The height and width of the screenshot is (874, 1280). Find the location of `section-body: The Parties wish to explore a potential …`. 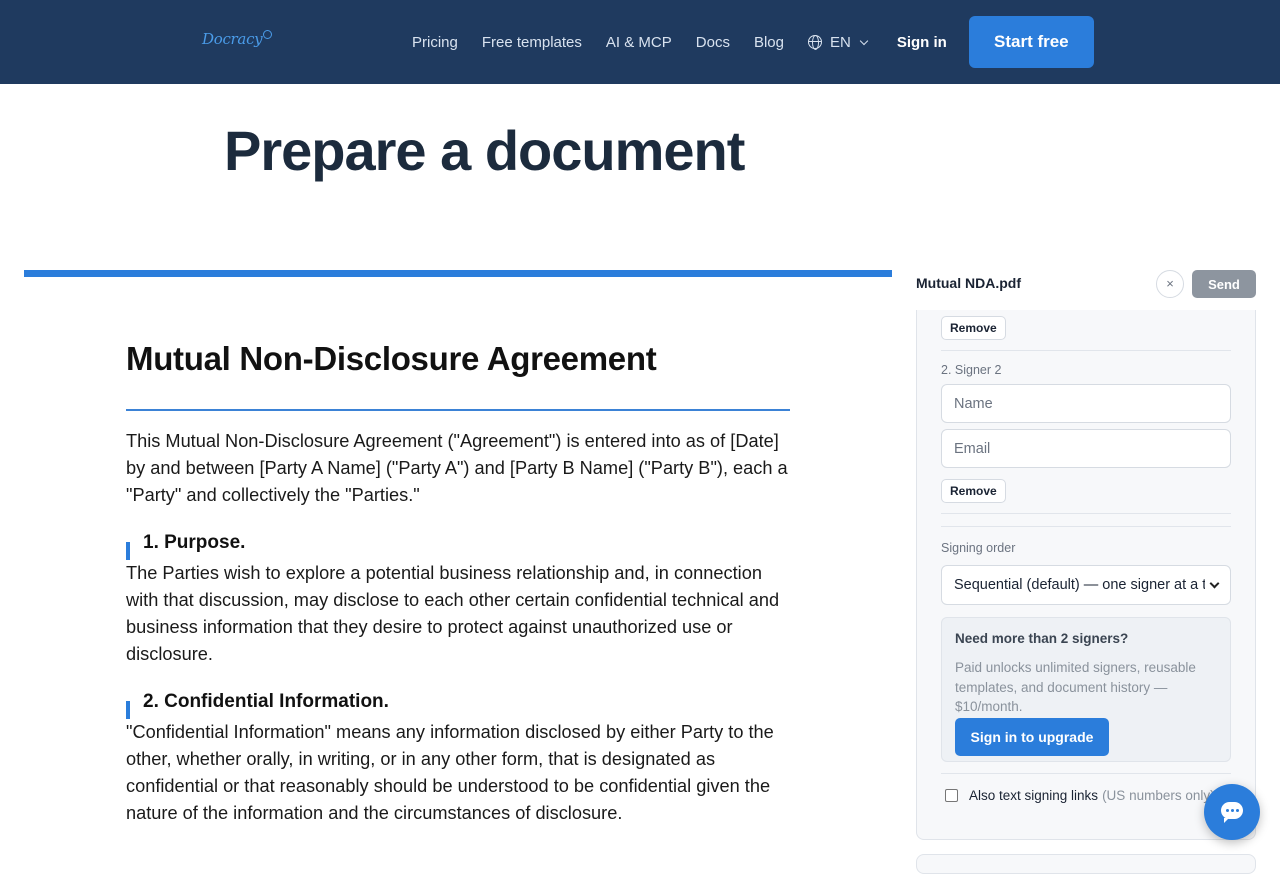

section-body: The Parties wish to explore a potential … is located at coordinates (453, 613).